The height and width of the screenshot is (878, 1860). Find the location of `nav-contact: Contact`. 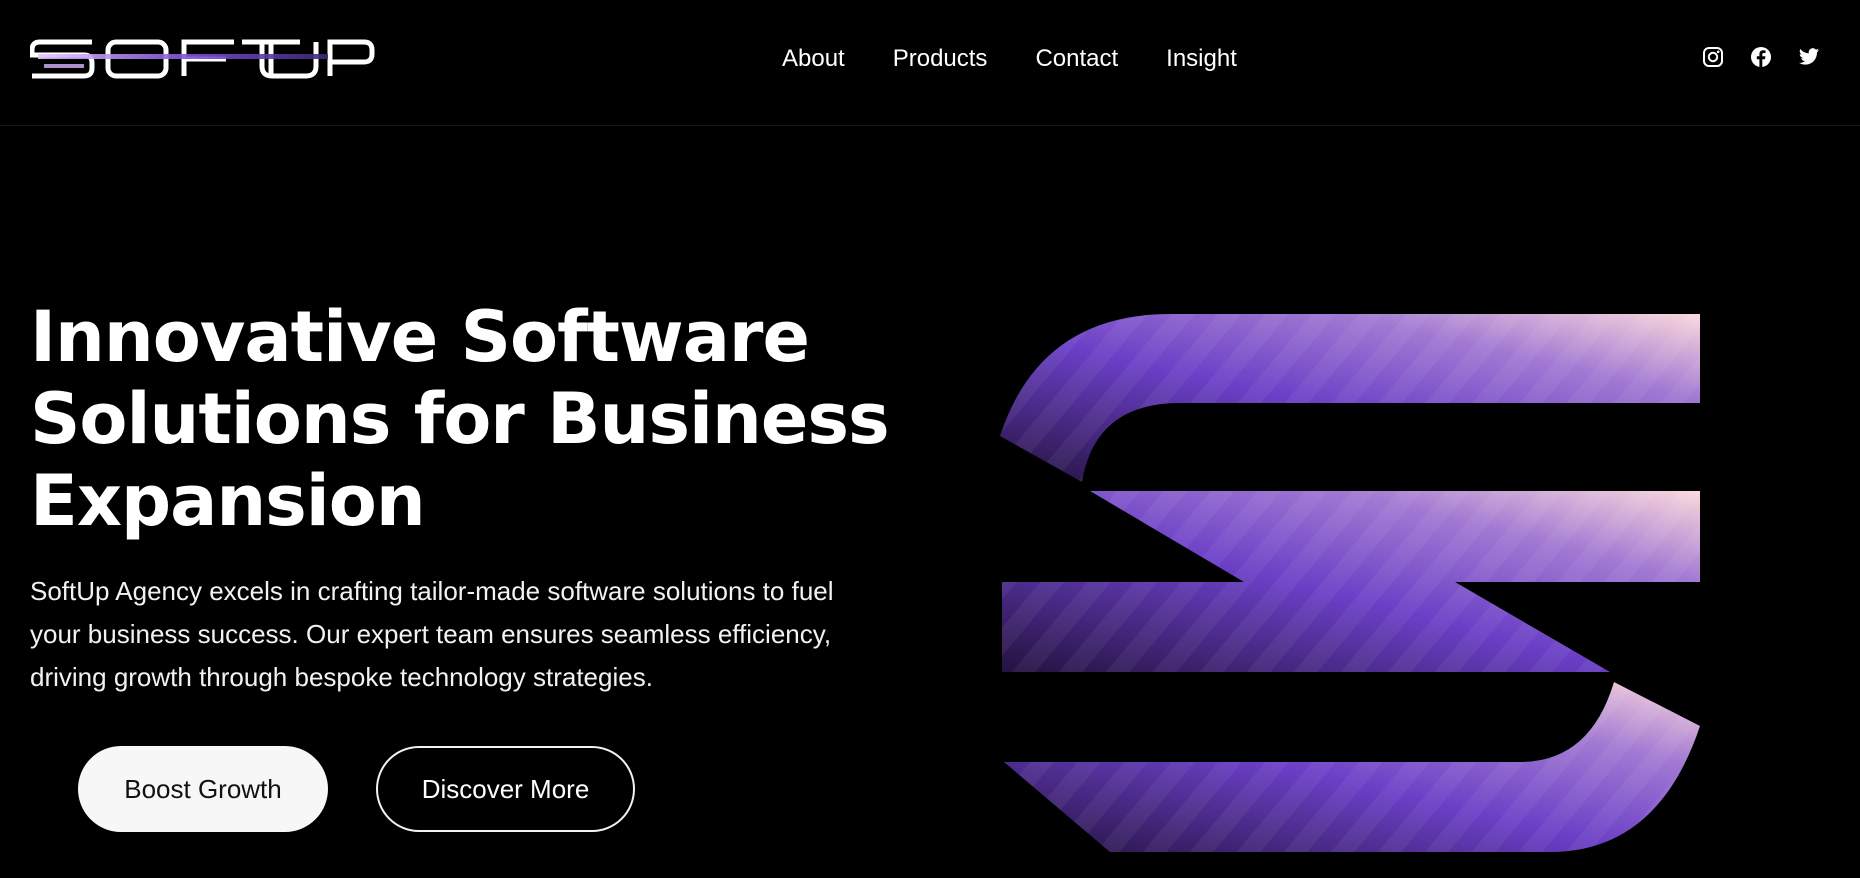

nav-contact: Contact is located at coordinates (1076, 59).